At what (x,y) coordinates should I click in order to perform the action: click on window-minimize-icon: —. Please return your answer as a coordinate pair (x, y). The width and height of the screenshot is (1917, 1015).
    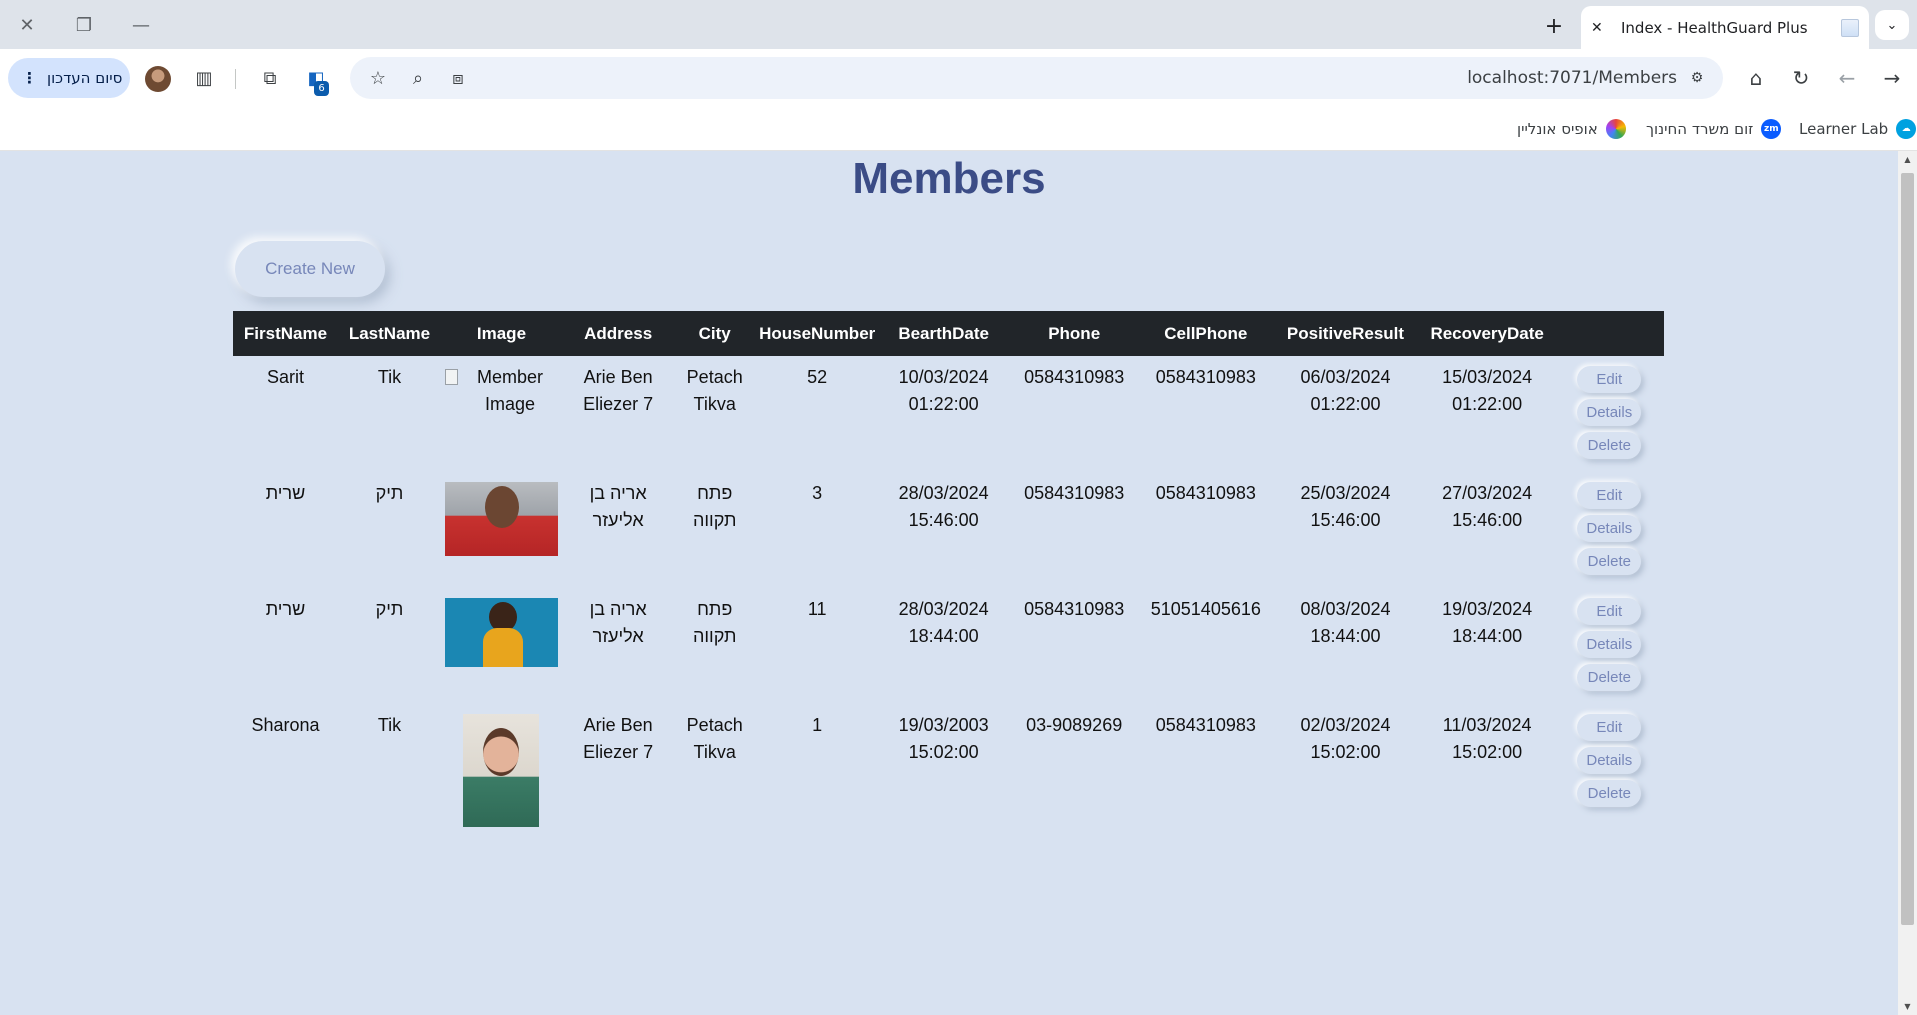
    Looking at the image, I should click on (141, 25).